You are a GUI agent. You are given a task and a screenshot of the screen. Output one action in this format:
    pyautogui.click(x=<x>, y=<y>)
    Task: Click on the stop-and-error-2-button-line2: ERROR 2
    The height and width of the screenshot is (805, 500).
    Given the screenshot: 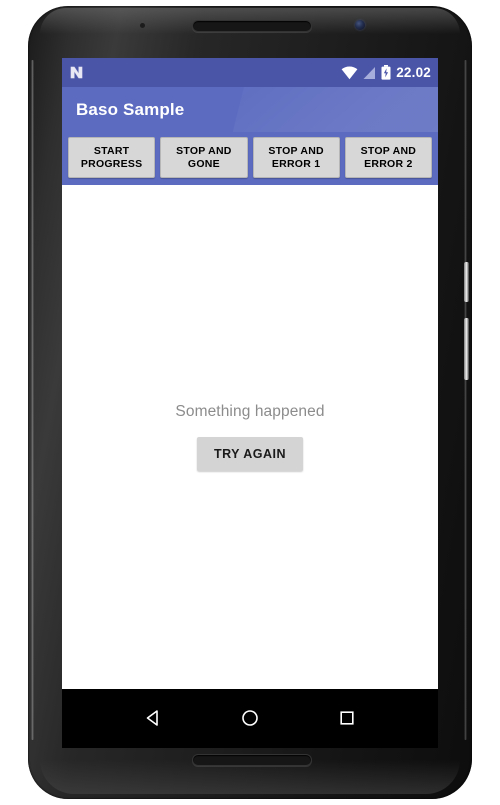 What is the action you would take?
    pyautogui.click(x=388, y=163)
    